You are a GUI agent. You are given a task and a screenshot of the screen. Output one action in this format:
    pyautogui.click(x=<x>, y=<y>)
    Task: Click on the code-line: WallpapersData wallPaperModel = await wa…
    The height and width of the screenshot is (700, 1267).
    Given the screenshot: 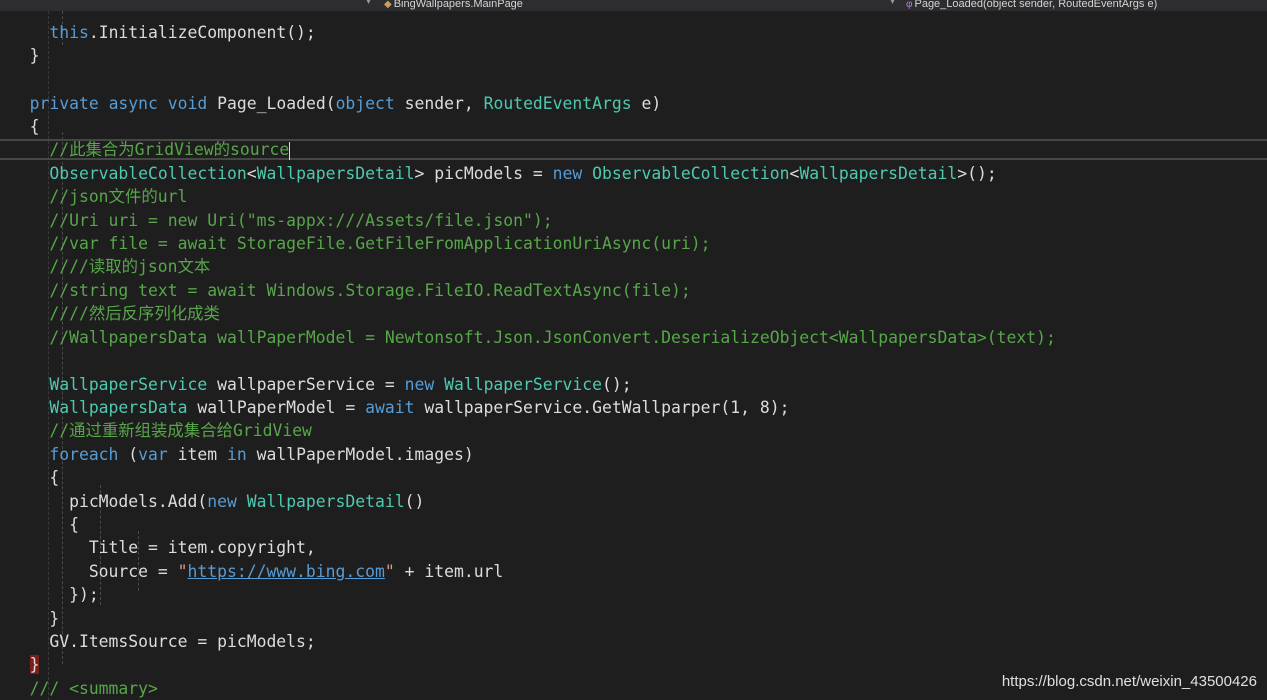 What is the action you would take?
    pyautogui.click(x=419, y=407)
    